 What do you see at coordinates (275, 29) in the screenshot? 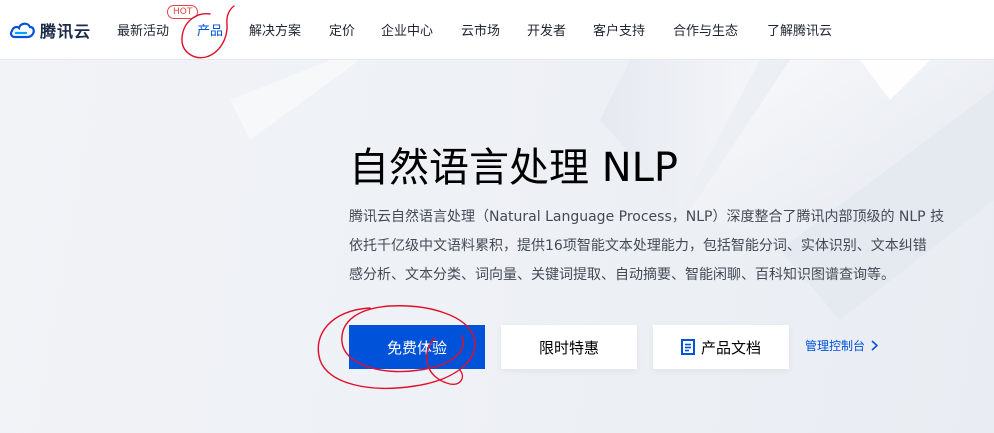
I see `nav-item-solutions: 解决方案` at bounding box center [275, 29].